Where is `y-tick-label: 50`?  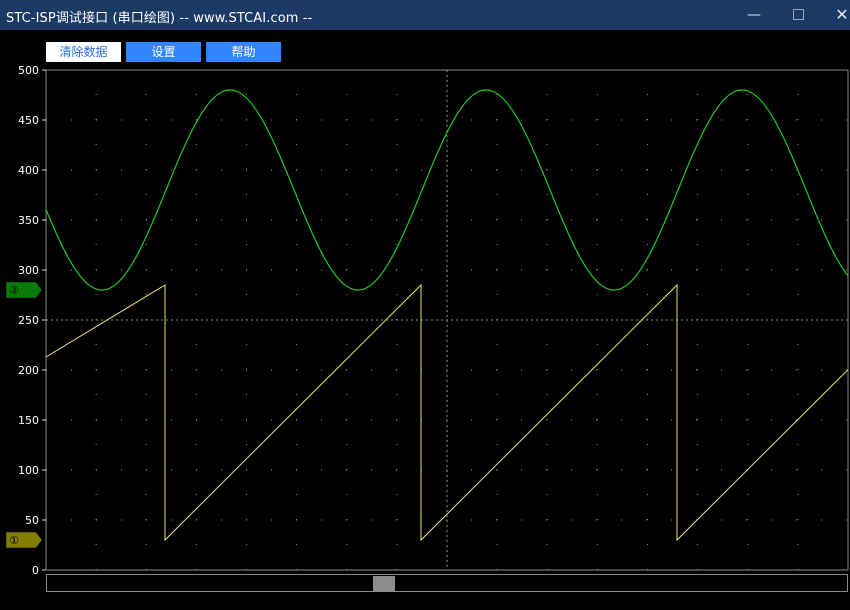 y-tick-label: 50 is located at coordinates (32, 520).